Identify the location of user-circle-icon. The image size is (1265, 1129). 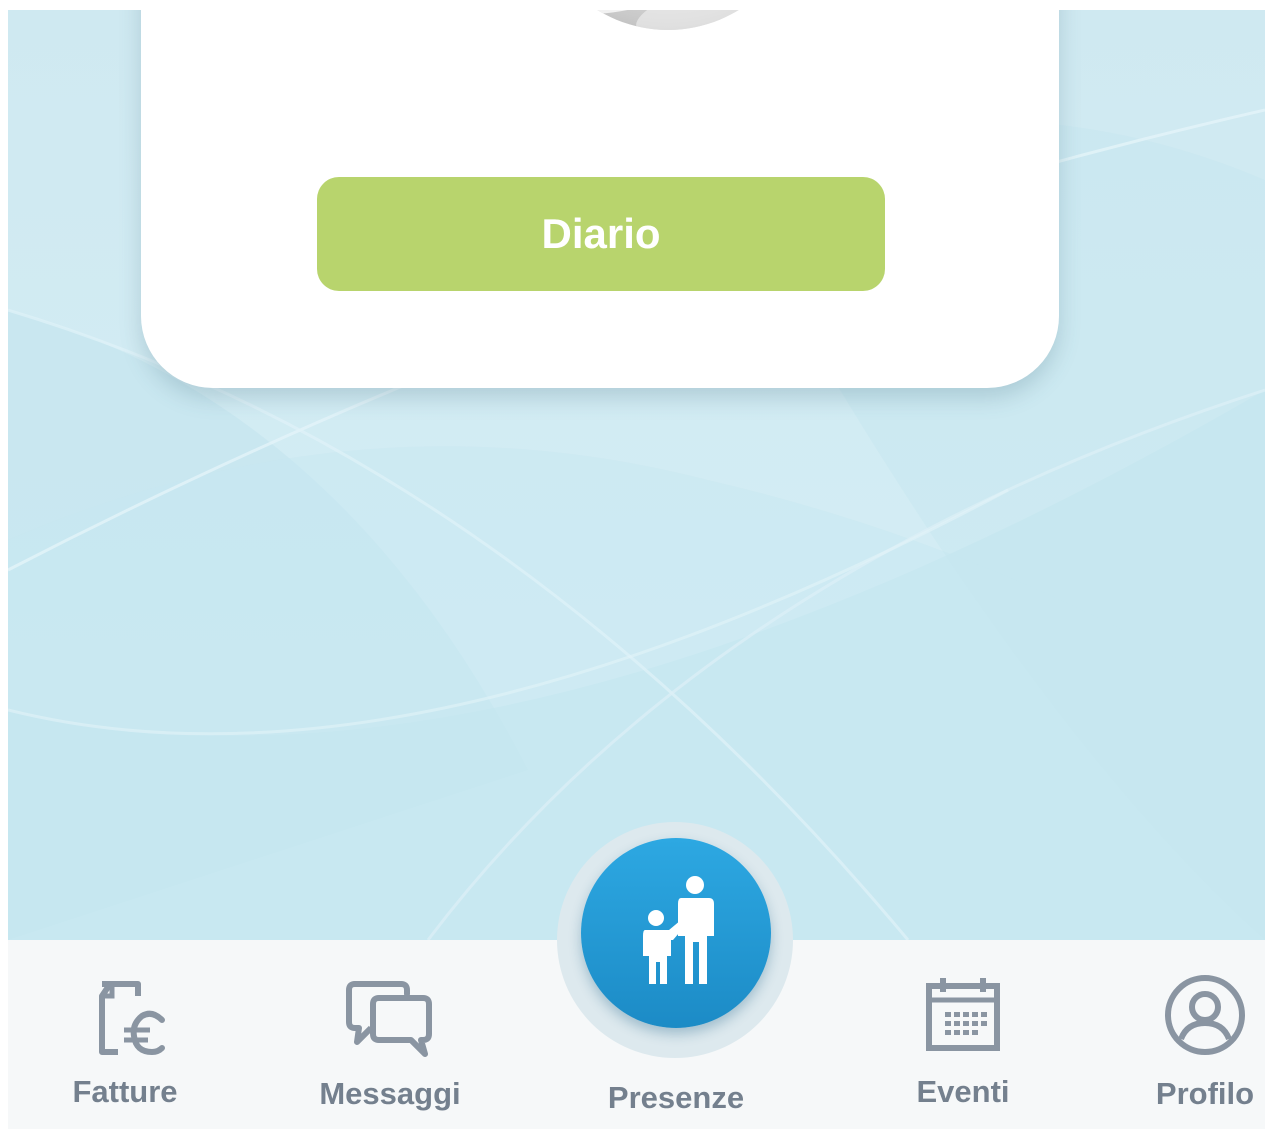
(1205, 1015).